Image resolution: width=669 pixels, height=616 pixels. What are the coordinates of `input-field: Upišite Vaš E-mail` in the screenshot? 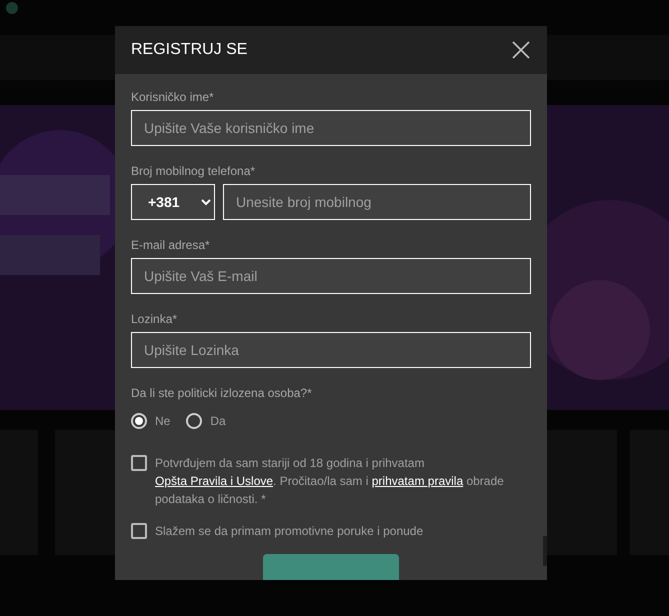 It's located at (331, 276).